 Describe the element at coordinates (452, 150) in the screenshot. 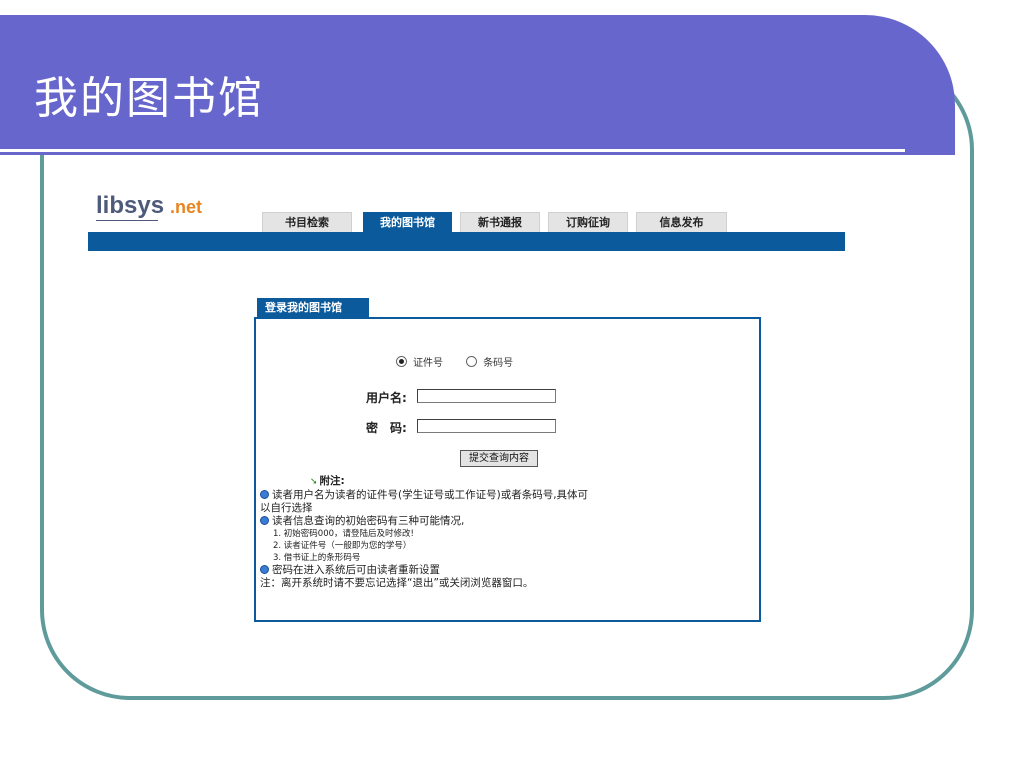

I see `title-underline` at that location.